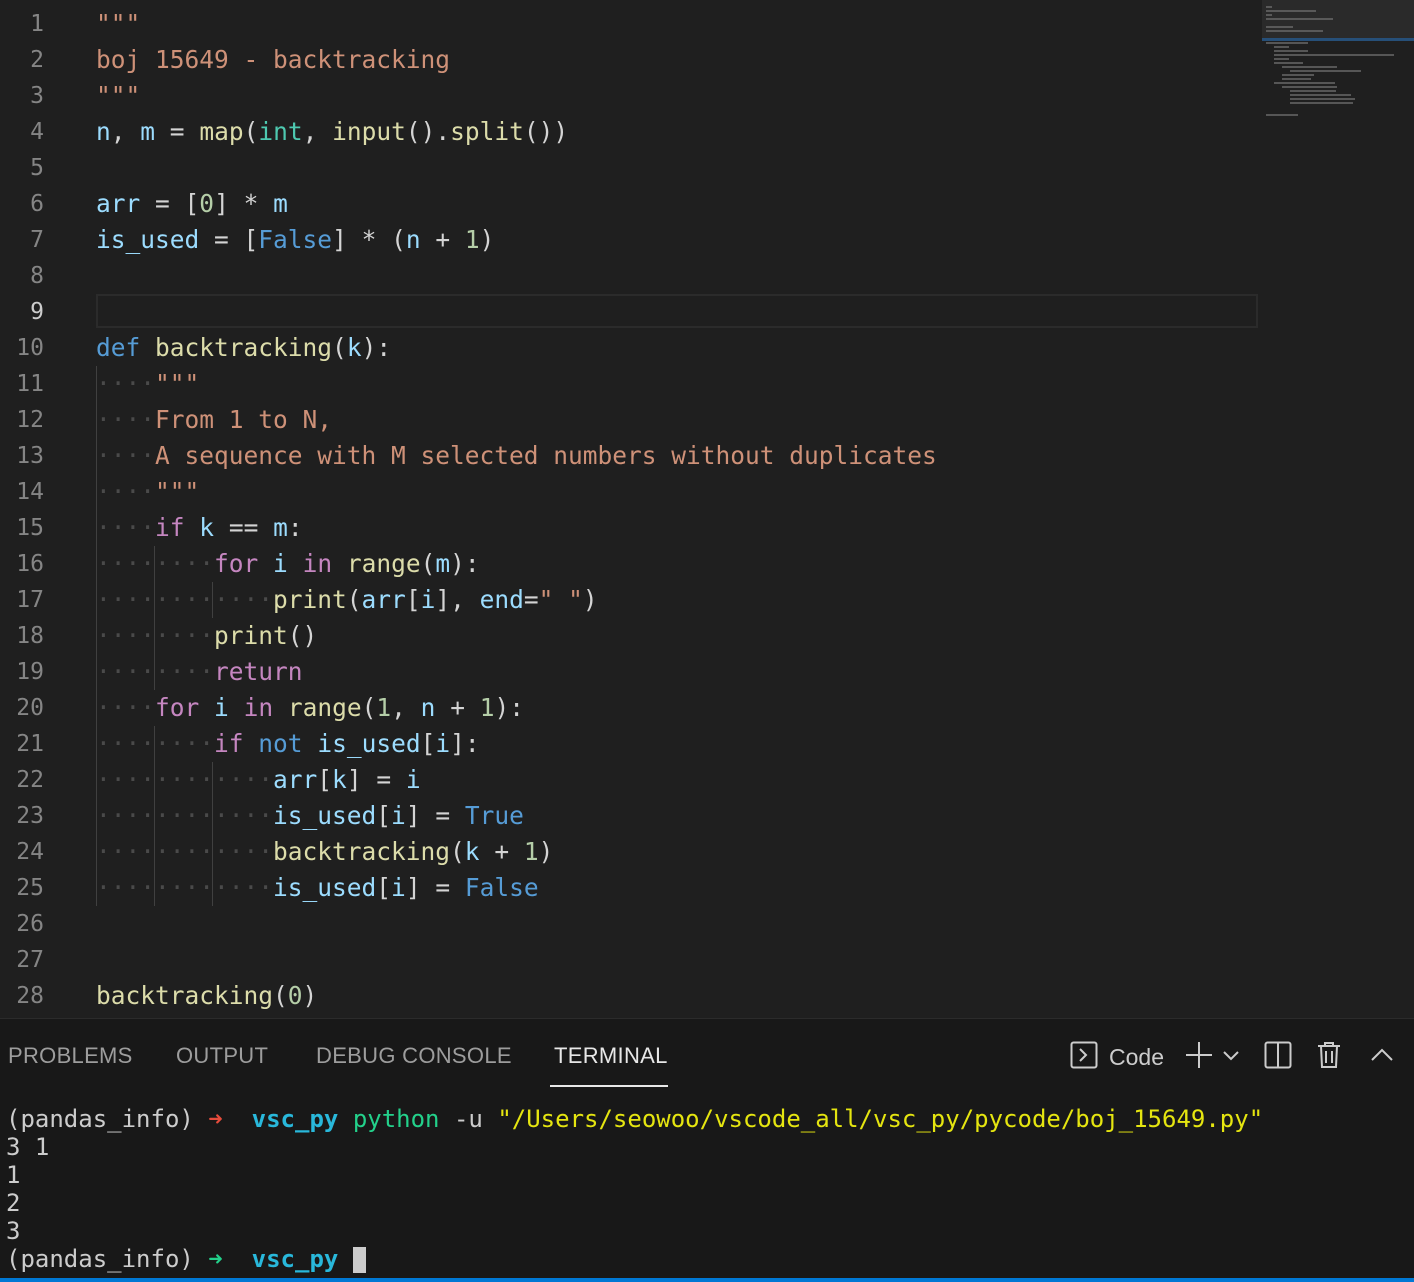 This screenshot has height=1282, width=1414. I want to click on line-number: 2, so click(37, 60).